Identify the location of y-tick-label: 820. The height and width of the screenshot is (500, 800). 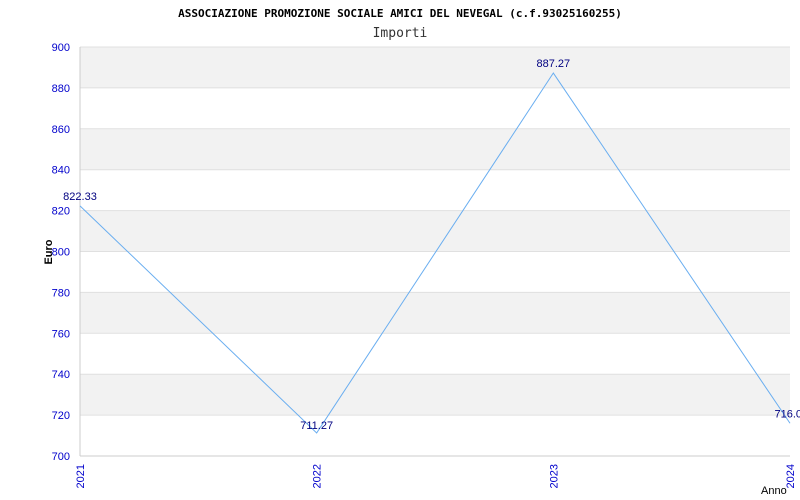
(61, 212).